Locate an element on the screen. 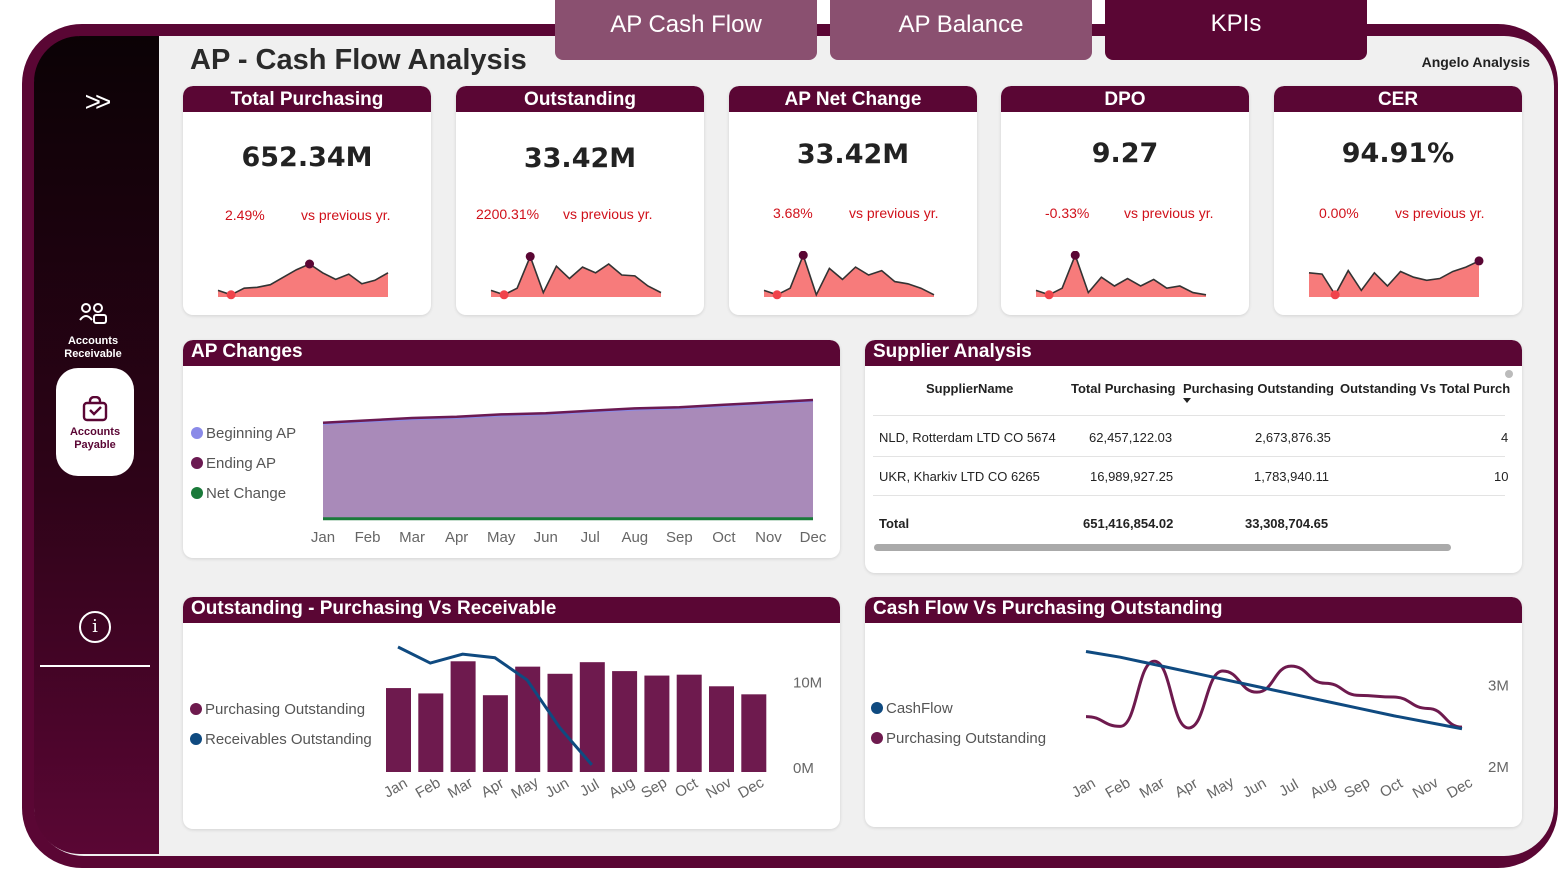 This screenshot has height=876, width=1565. x-tick-label: Nov is located at coordinates (768, 537).